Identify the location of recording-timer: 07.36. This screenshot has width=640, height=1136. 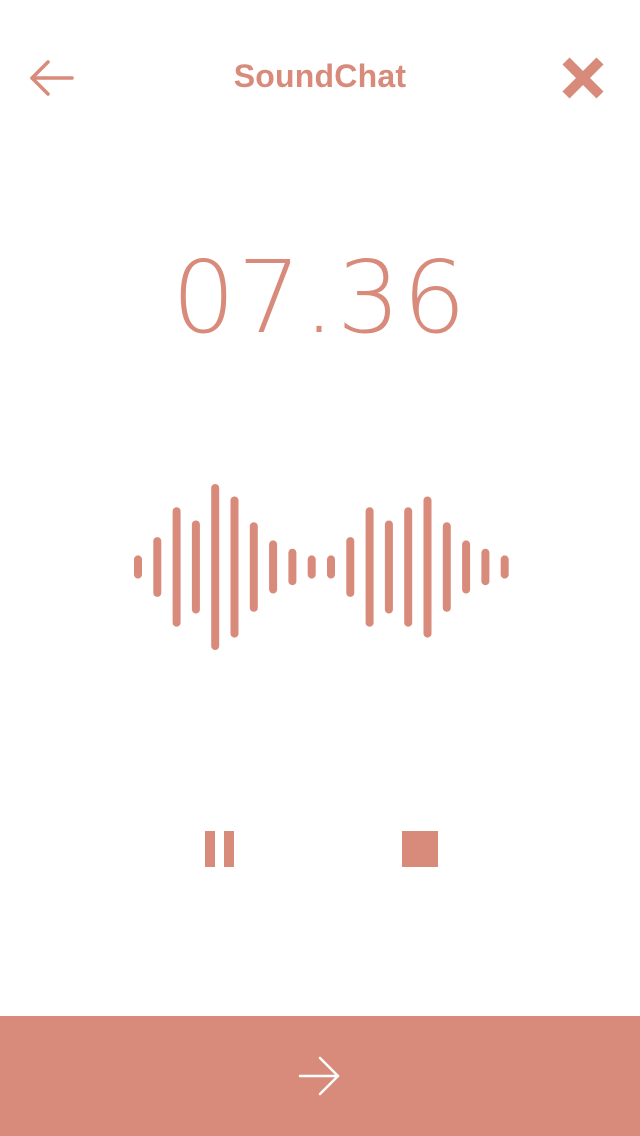
(320, 297).